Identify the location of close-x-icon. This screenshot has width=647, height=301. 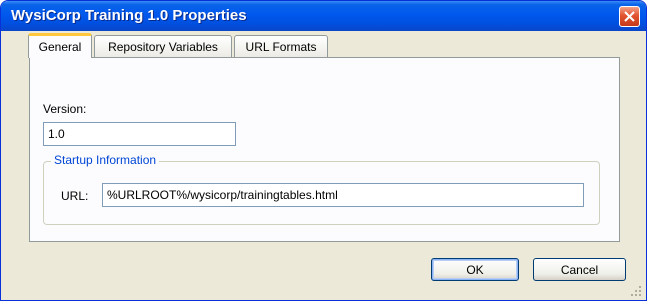
(629, 16).